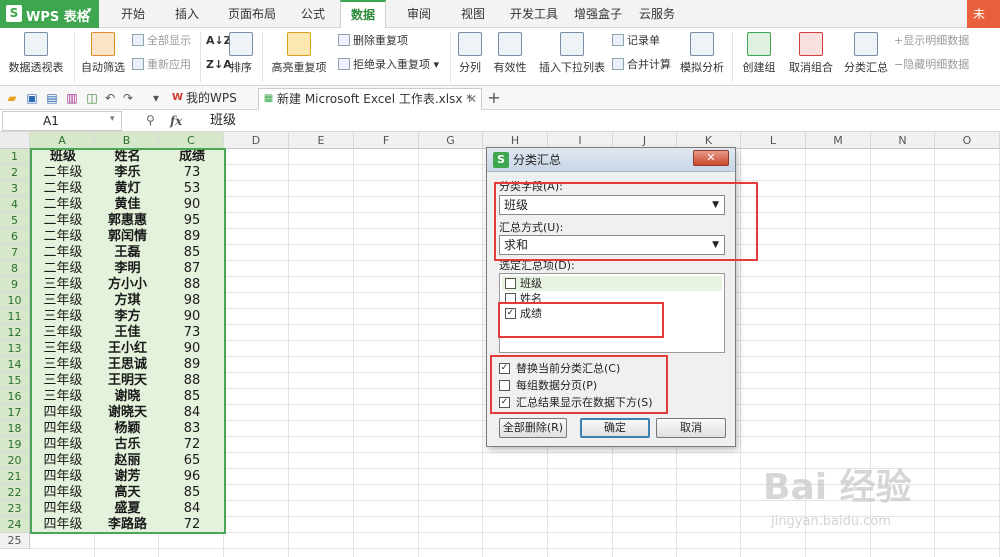 The width and height of the screenshot is (1000, 557). I want to click on login-button: 未, so click(983, 14).